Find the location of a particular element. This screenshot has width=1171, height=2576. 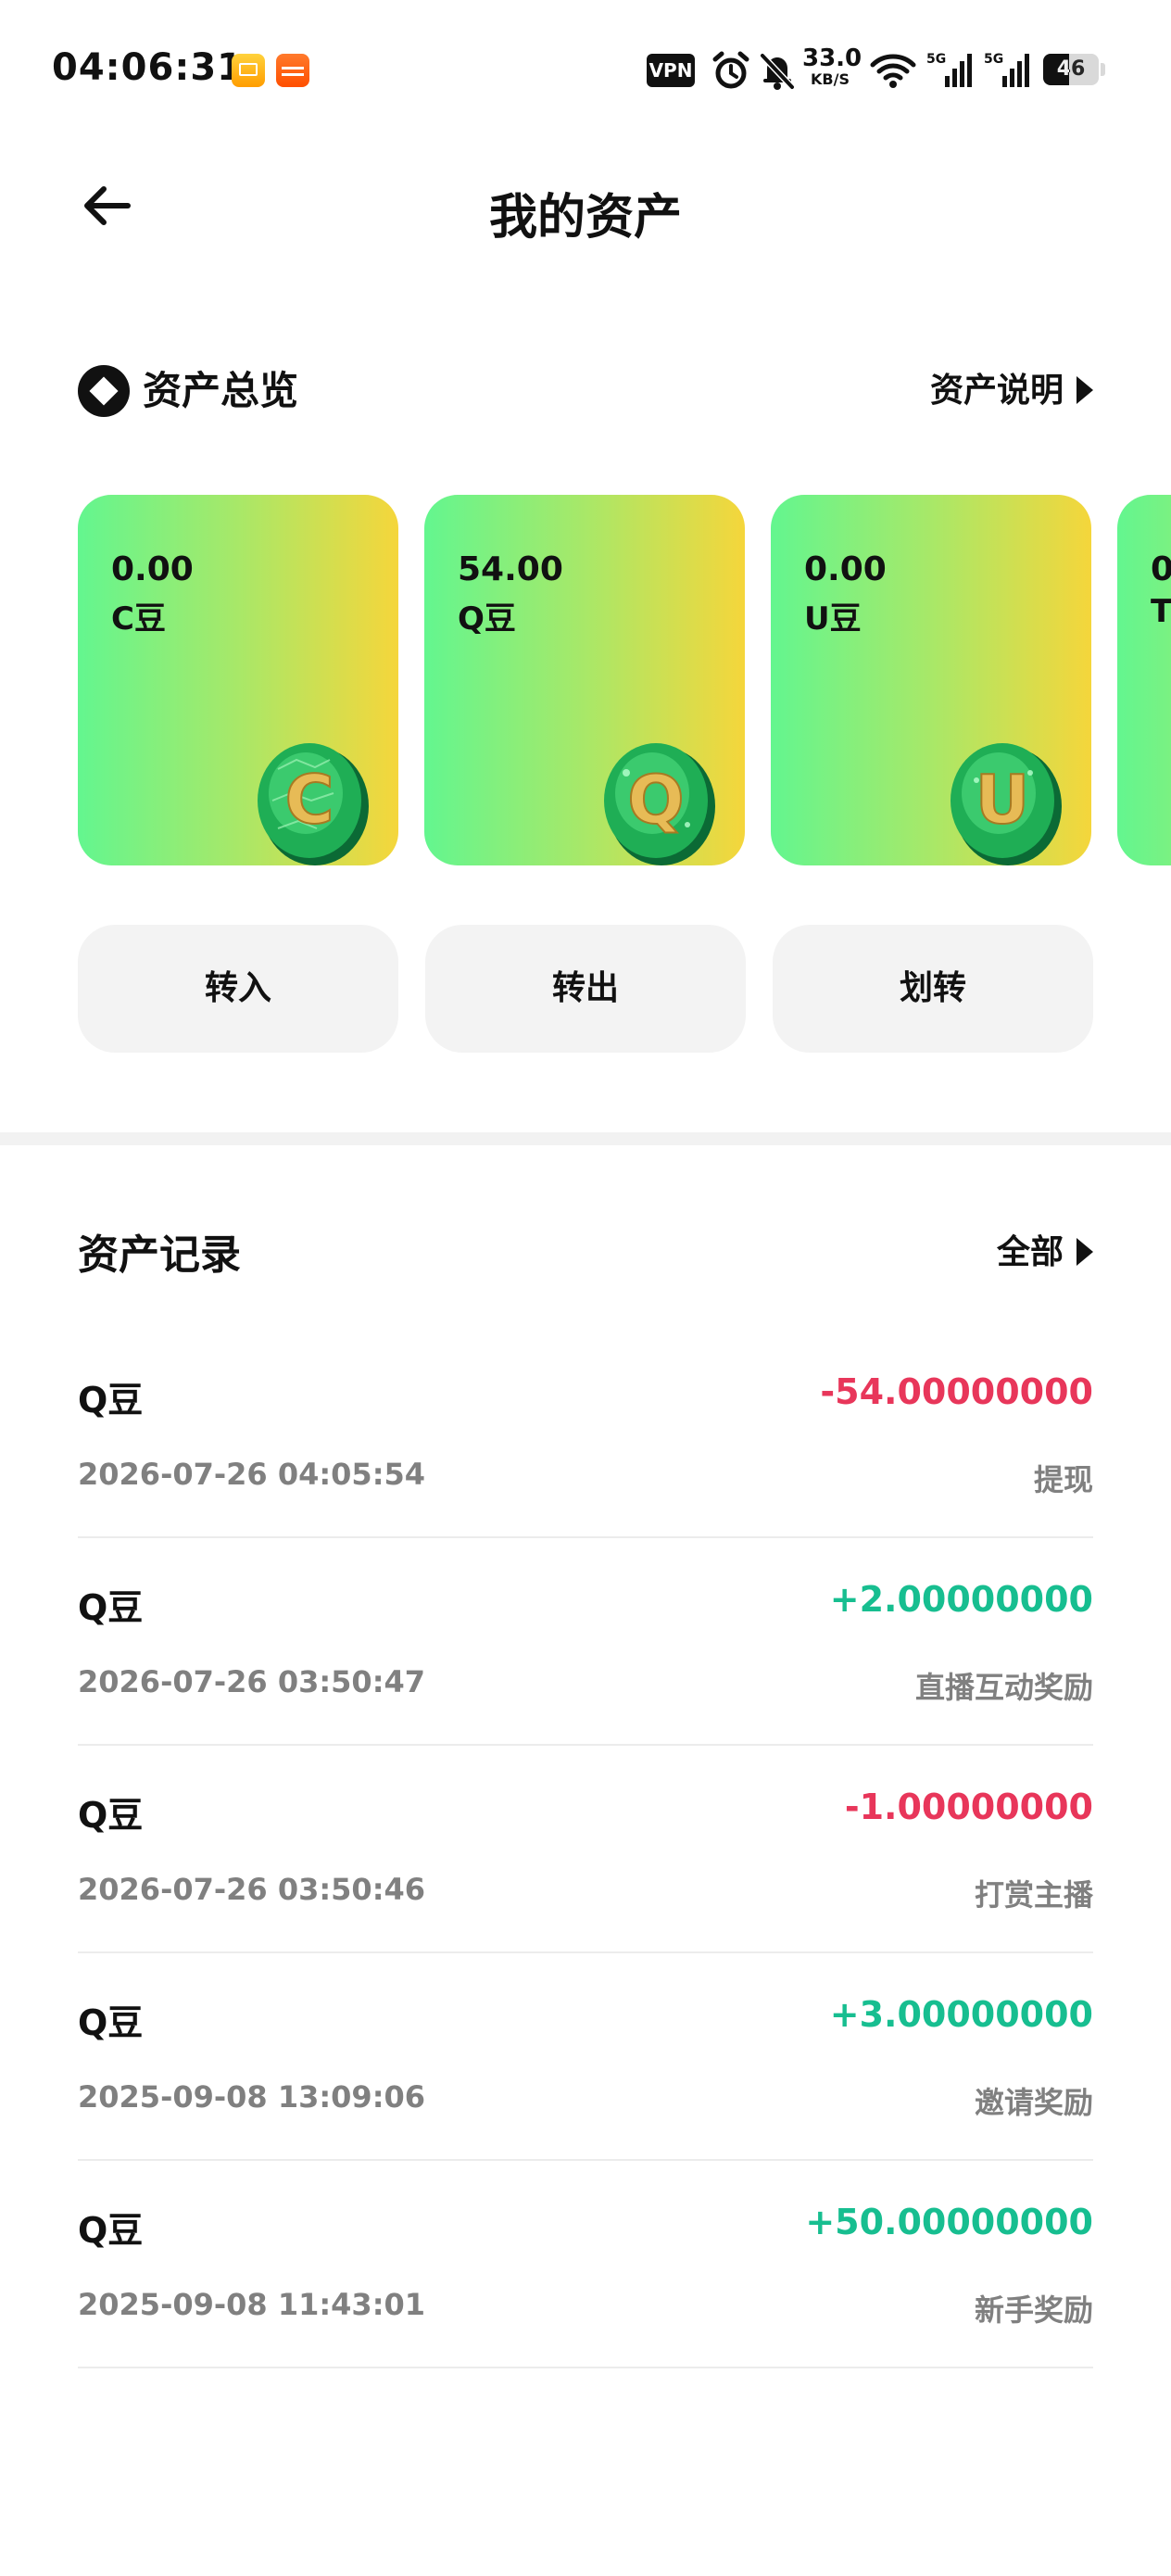

record-type: 新手奖励 is located at coordinates (1034, 2310).